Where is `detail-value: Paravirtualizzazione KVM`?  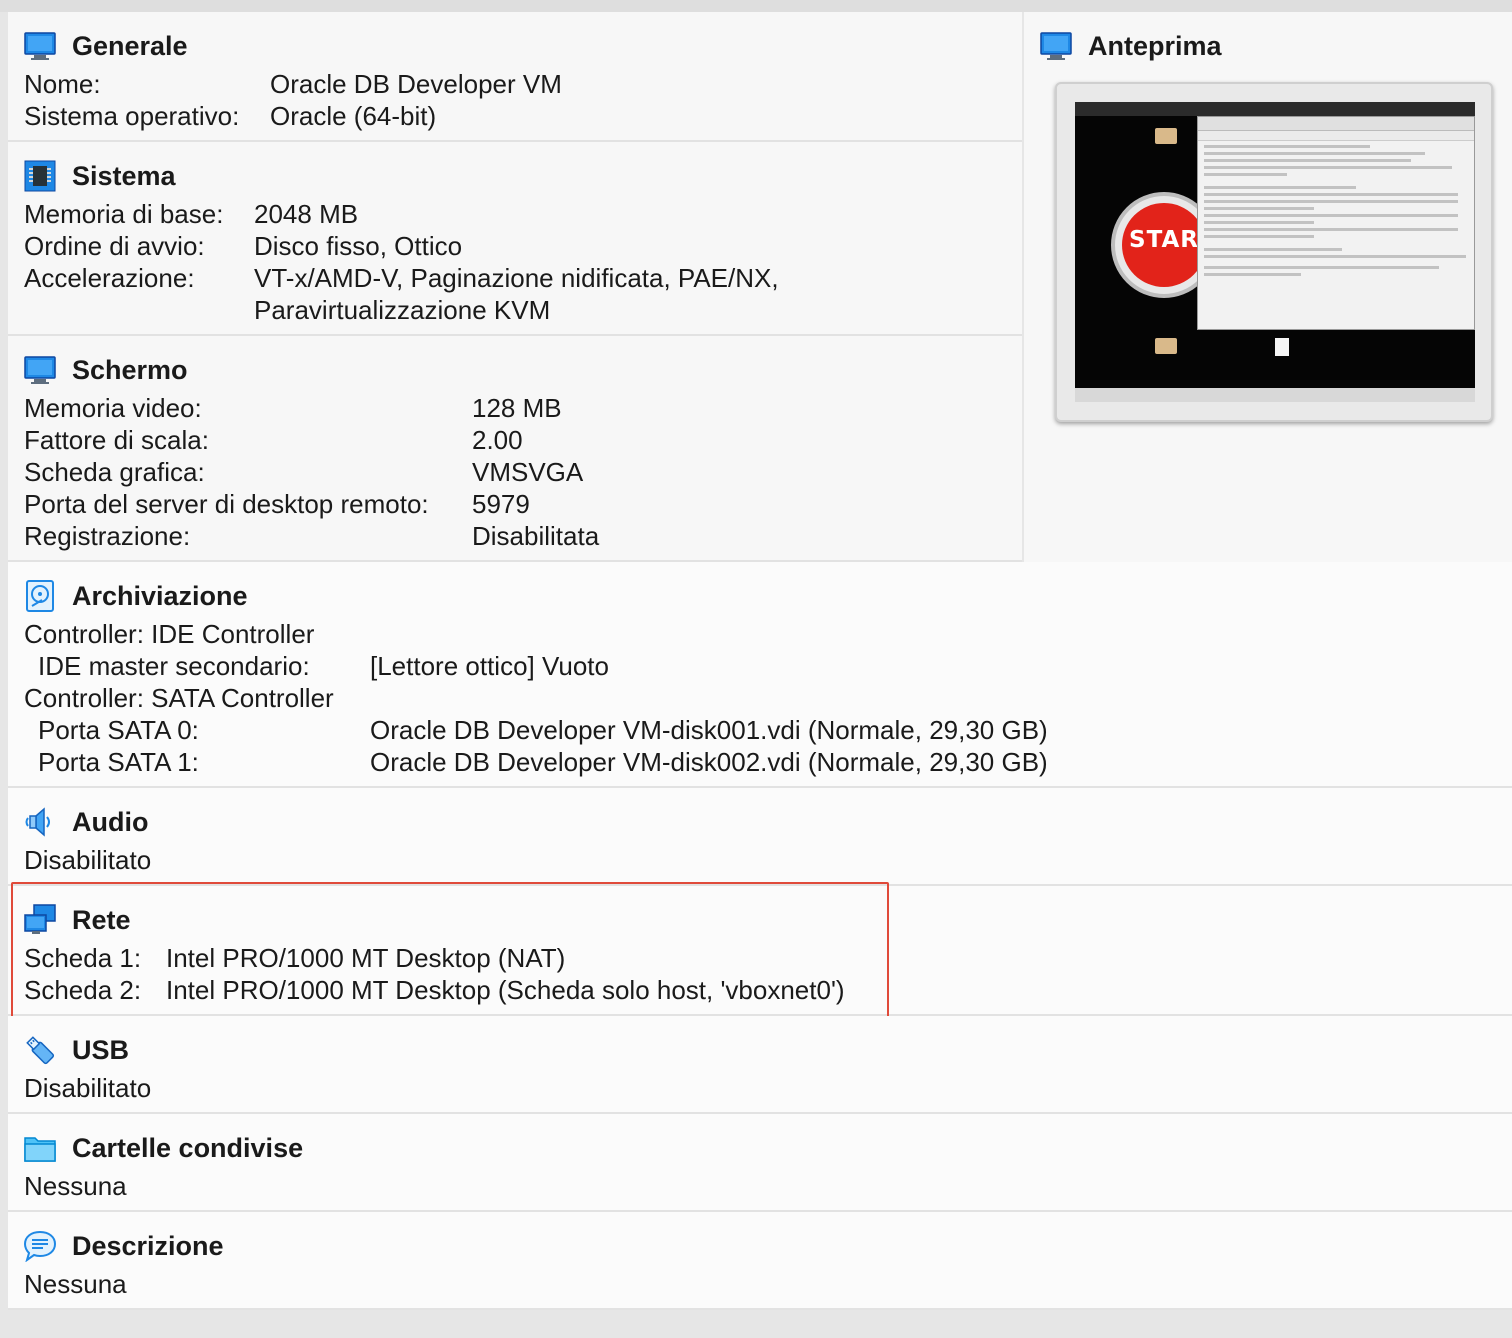
detail-value: Paravirtualizzazione KVM is located at coordinates (402, 310).